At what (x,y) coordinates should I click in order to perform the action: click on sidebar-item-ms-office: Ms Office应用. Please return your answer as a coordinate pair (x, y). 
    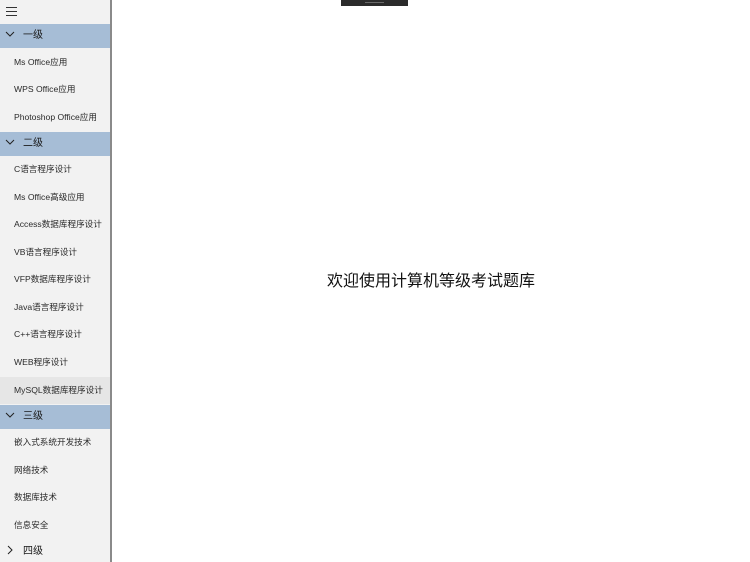
    Looking at the image, I should click on (55, 62).